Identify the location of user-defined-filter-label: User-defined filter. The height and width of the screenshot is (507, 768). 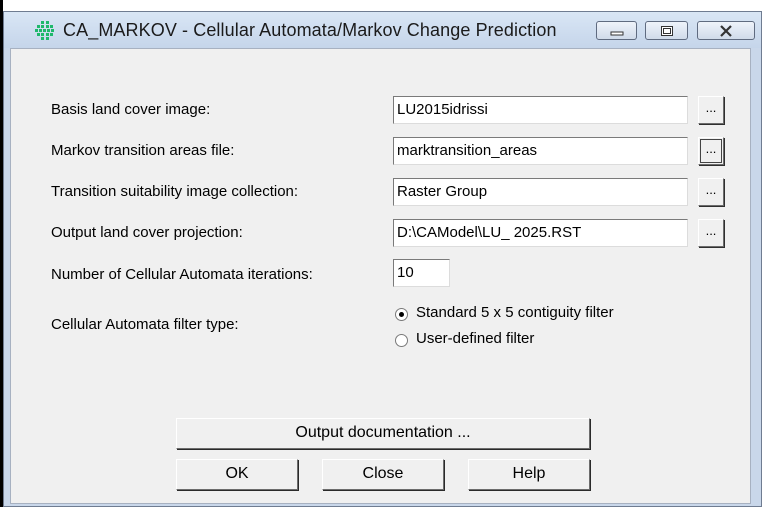
(475, 338).